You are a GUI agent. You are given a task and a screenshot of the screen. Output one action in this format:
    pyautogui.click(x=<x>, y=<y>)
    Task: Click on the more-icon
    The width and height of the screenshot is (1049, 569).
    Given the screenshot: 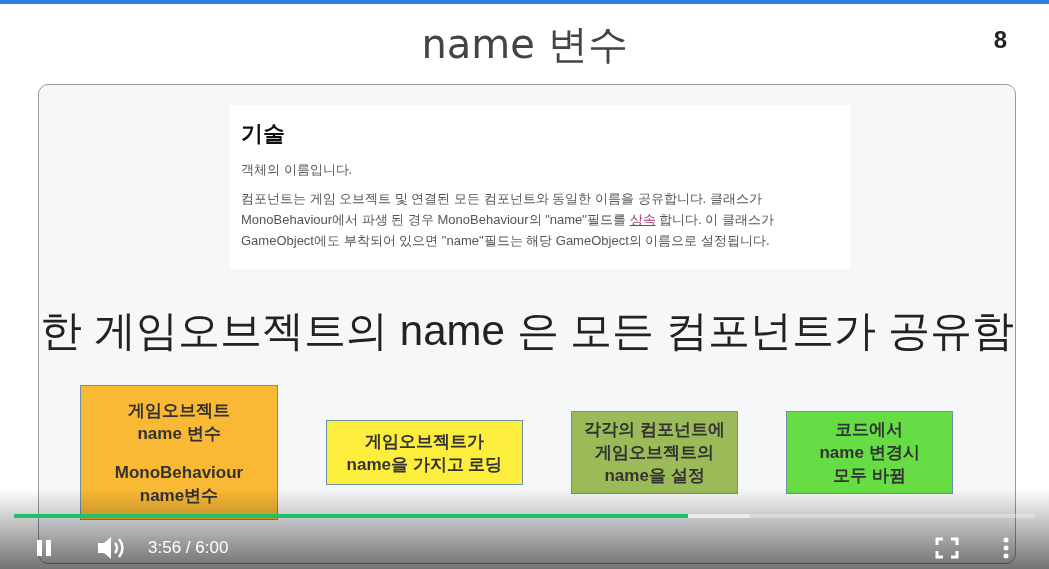 What is the action you would take?
    pyautogui.click(x=1006, y=548)
    